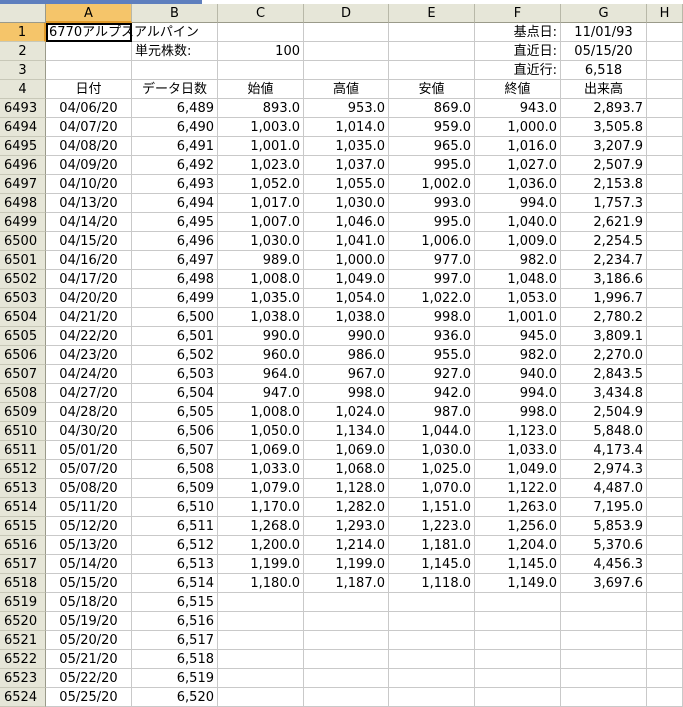  Describe the element at coordinates (604, 165) in the screenshot. I see `cell-volume: 2,507.9` at that location.